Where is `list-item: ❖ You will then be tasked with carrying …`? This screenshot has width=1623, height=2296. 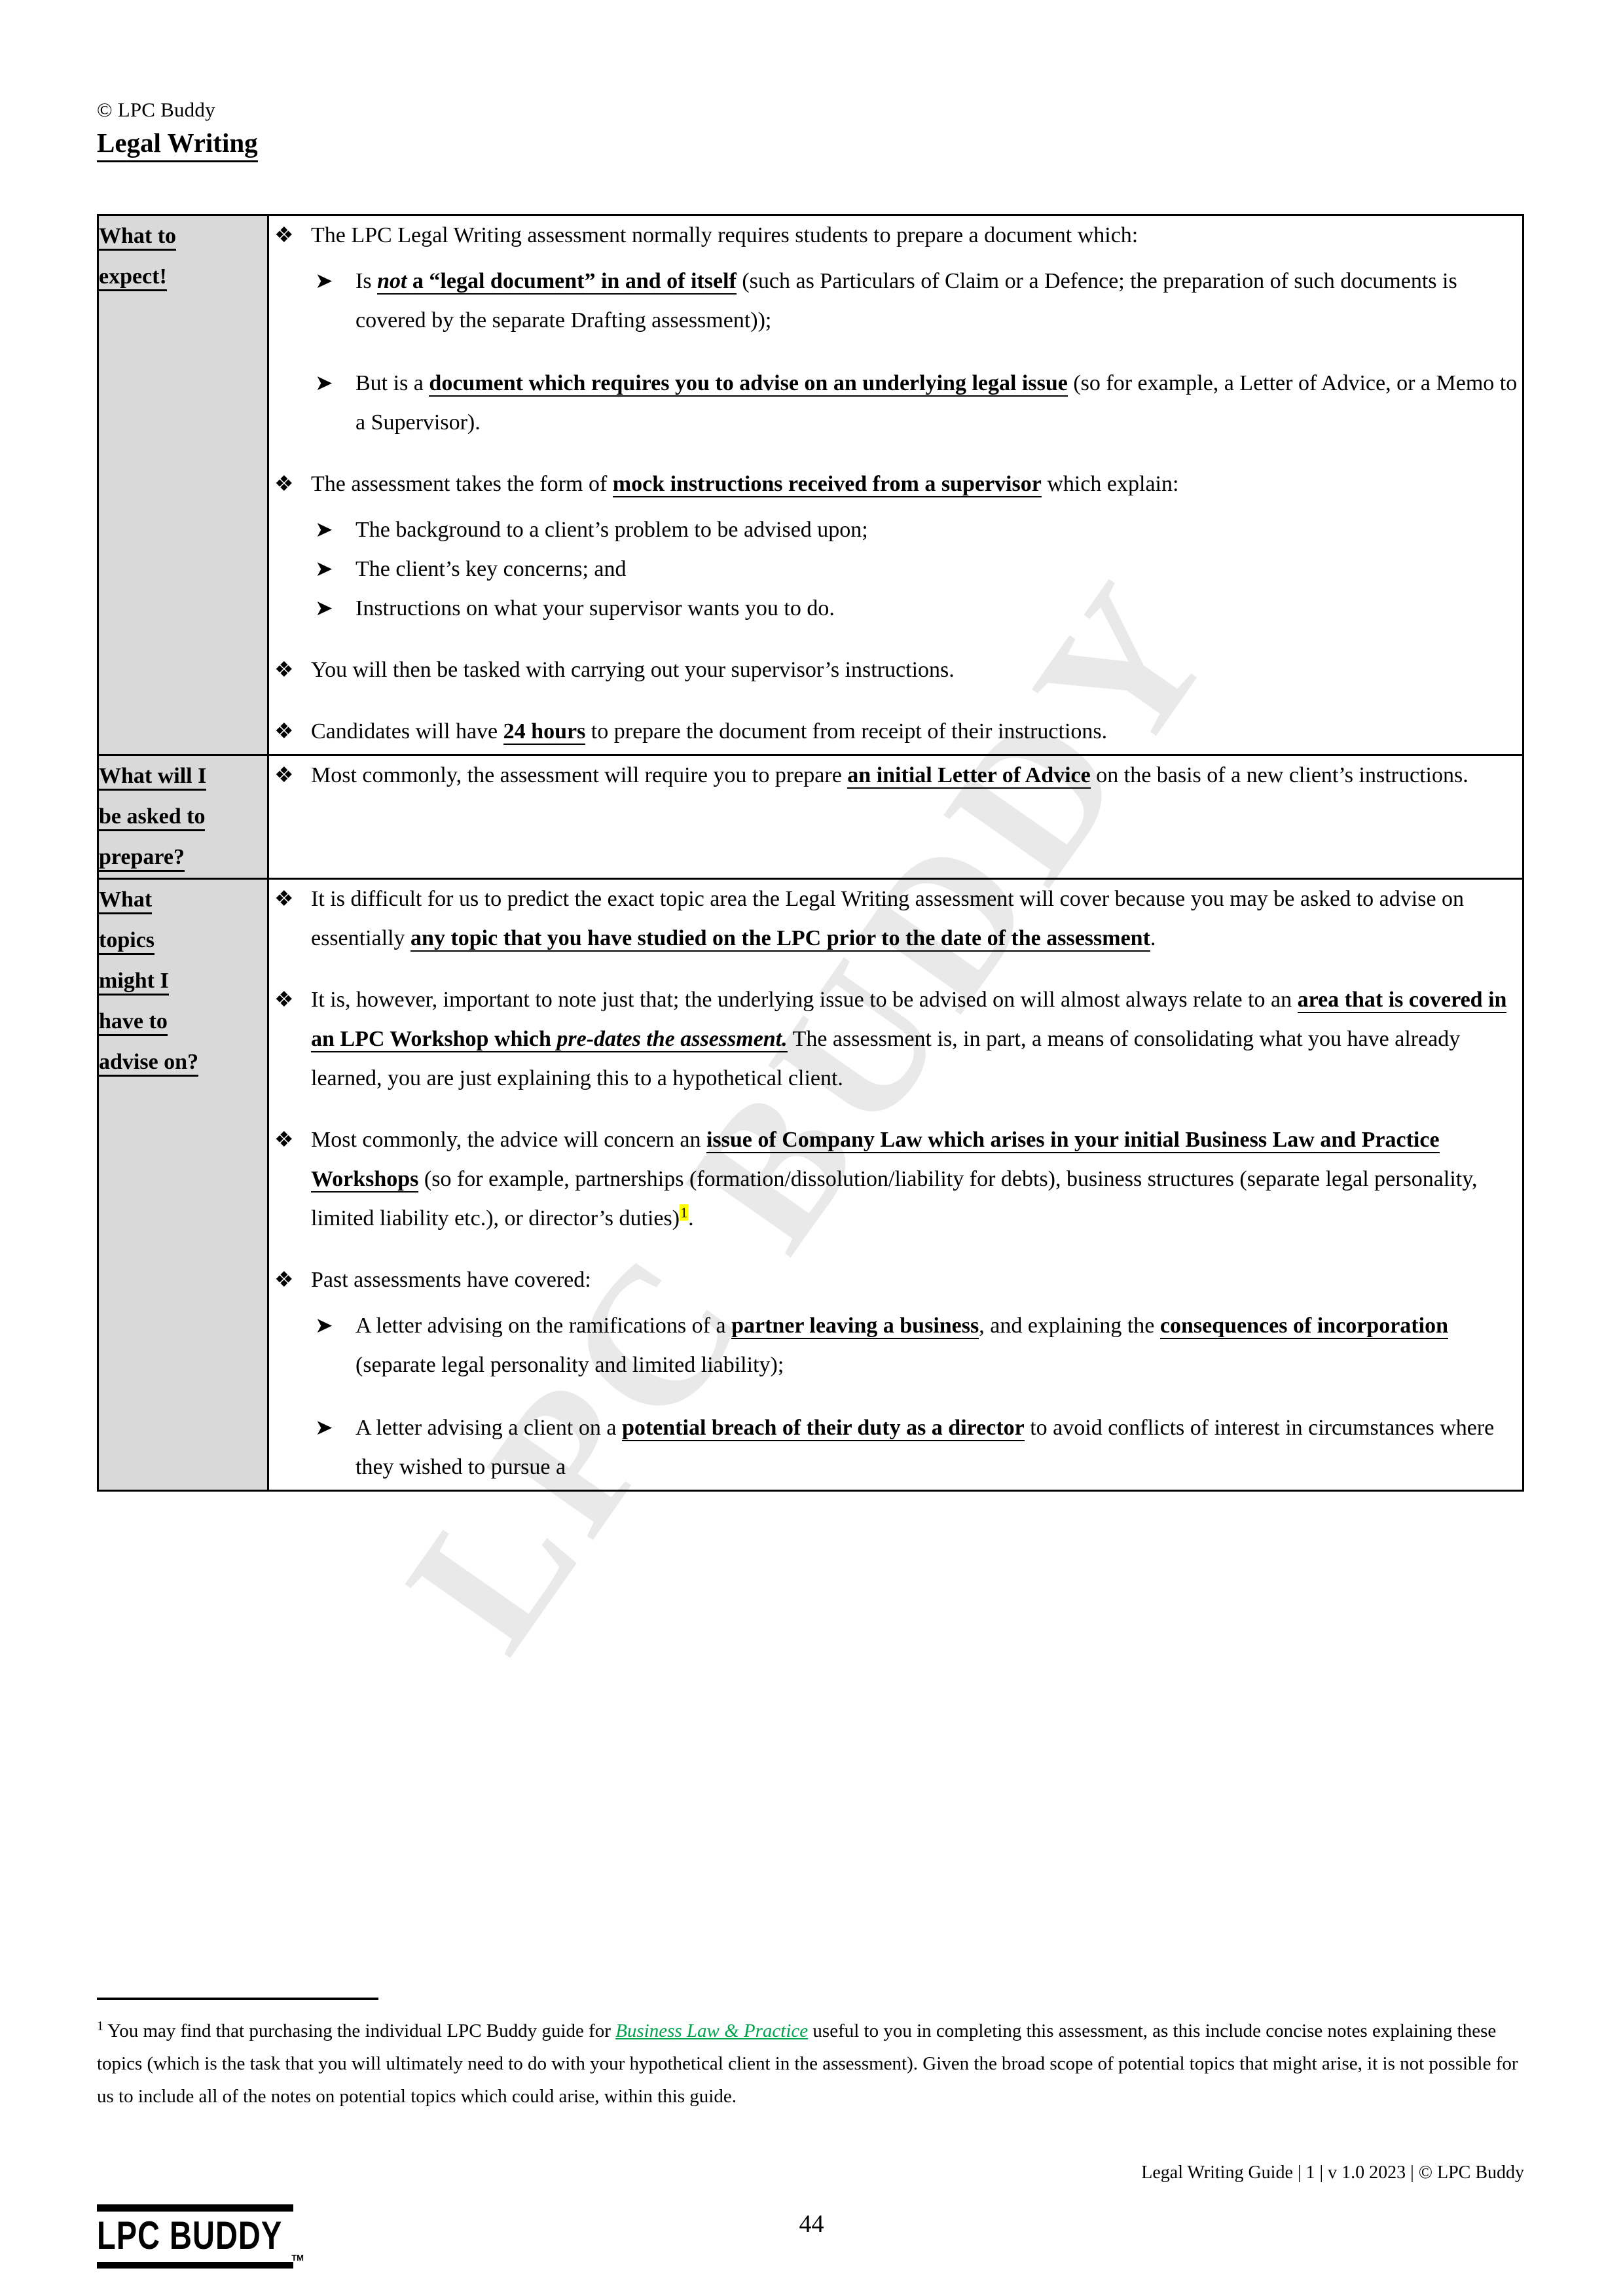 list-item: ❖ You will then be tasked with carrying … is located at coordinates (895, 670).